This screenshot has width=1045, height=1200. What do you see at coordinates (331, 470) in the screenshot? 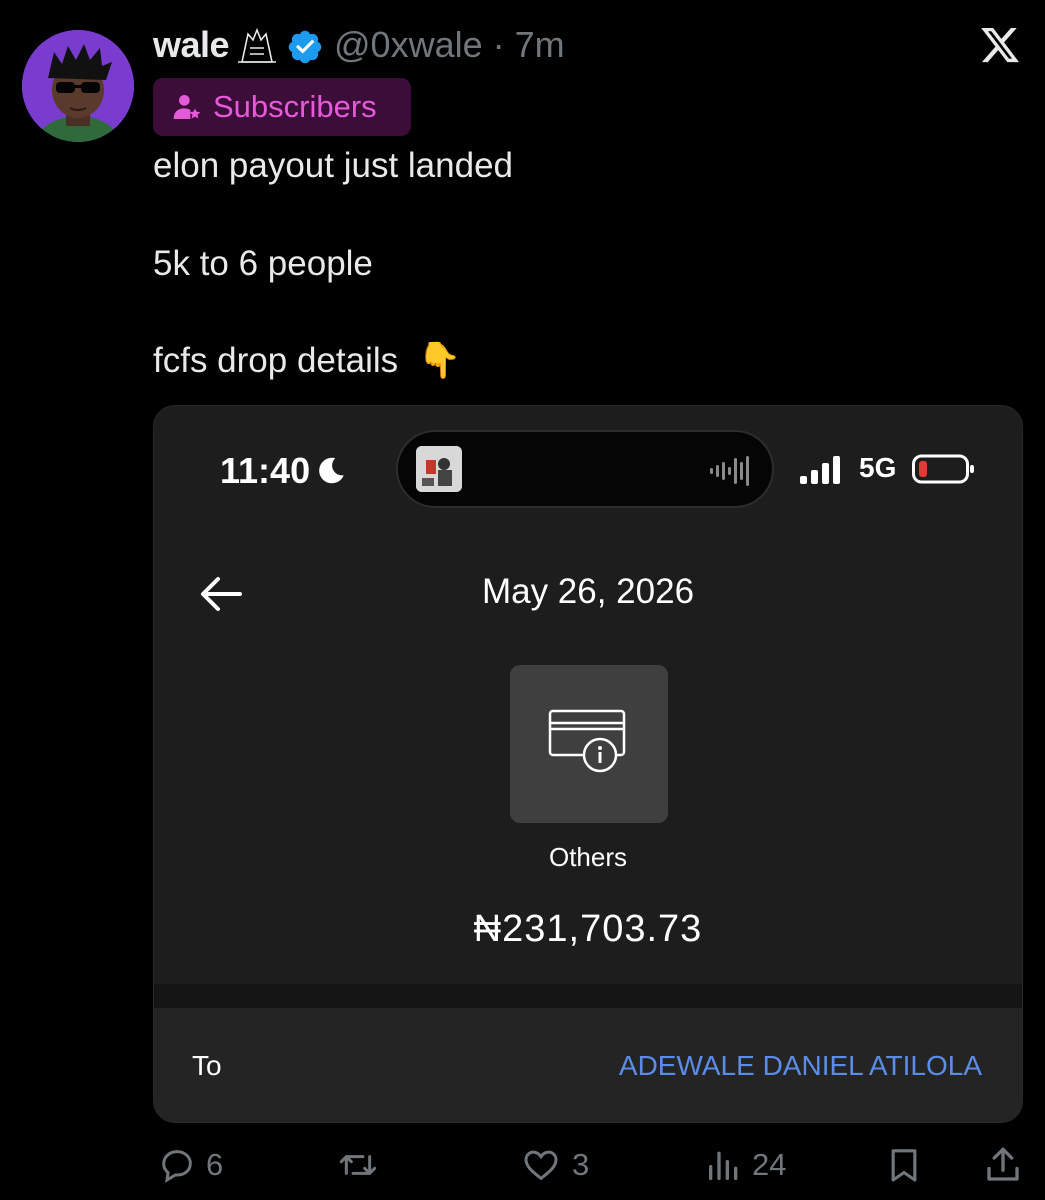
I see `moon-icon` at bounding box center [331, 470].